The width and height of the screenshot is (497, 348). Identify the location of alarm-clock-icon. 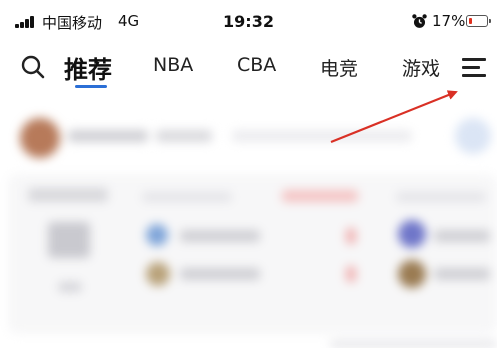
(419, 21).